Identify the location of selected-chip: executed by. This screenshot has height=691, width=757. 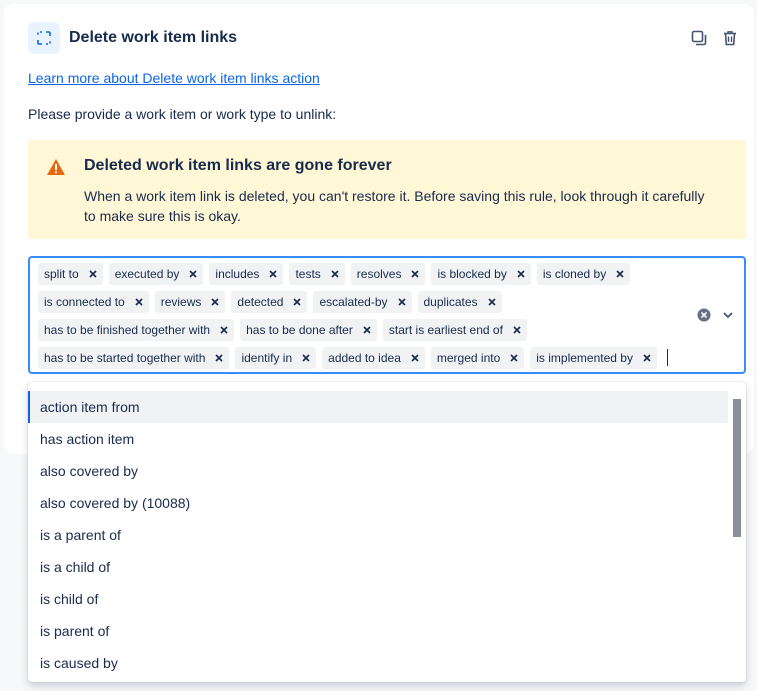
(156, 274).